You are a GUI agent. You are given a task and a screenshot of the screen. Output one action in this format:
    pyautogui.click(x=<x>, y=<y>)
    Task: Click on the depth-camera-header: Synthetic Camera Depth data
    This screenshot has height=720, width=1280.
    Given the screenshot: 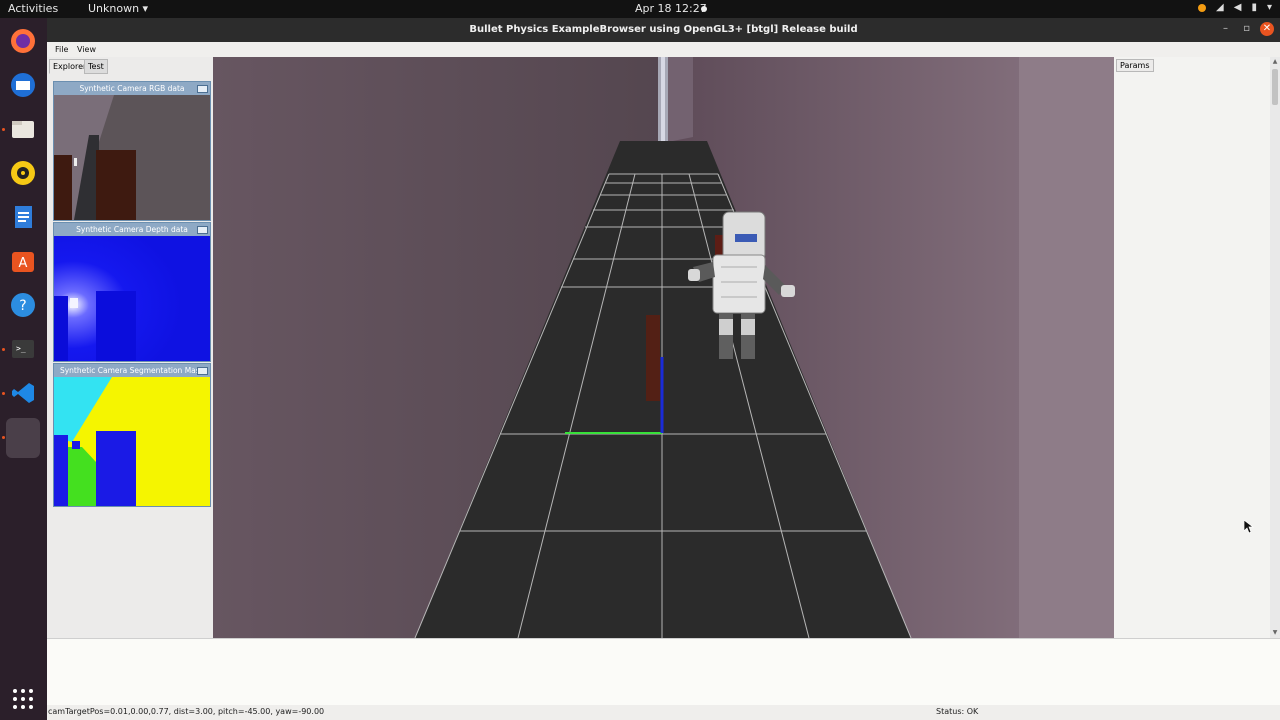 What is the action you would take?
    pyautogui.click(x=132, y=229)
    